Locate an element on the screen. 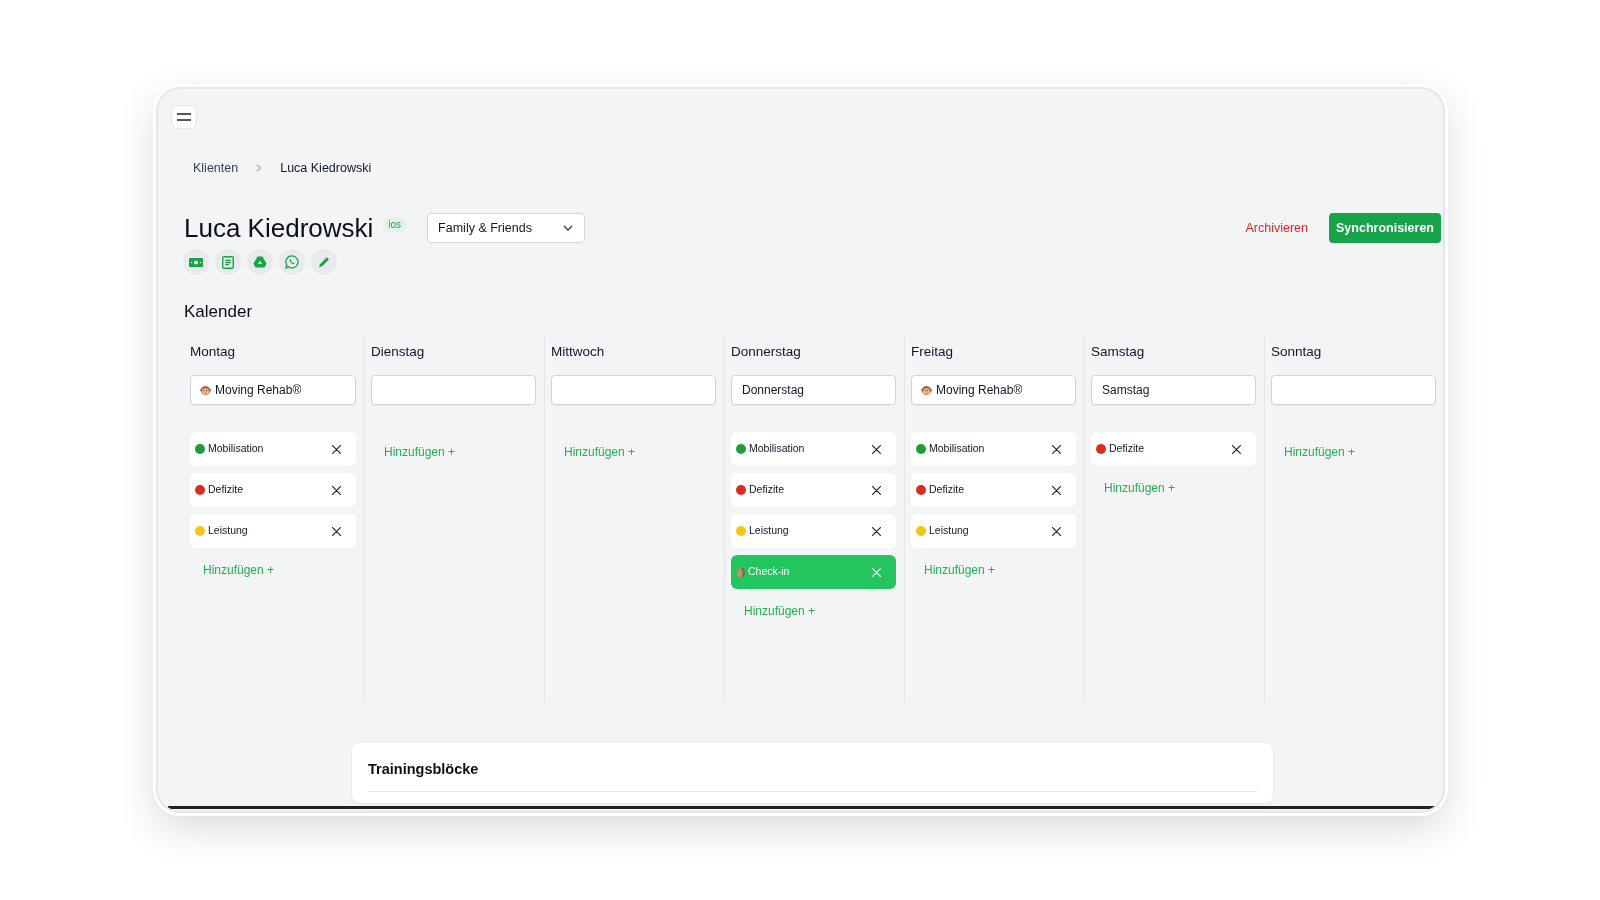 The width and height of the screenshot is (1600, 900). day-label: Sonntag is located at coordinates (1297, 352).